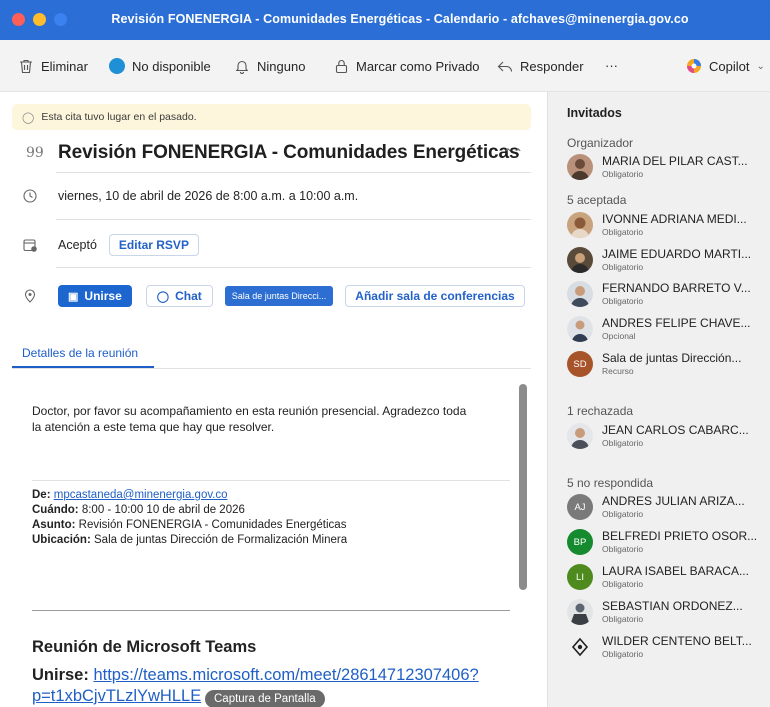  I want to click on copilot-button: Copilot ⌄, so click(725, 66).